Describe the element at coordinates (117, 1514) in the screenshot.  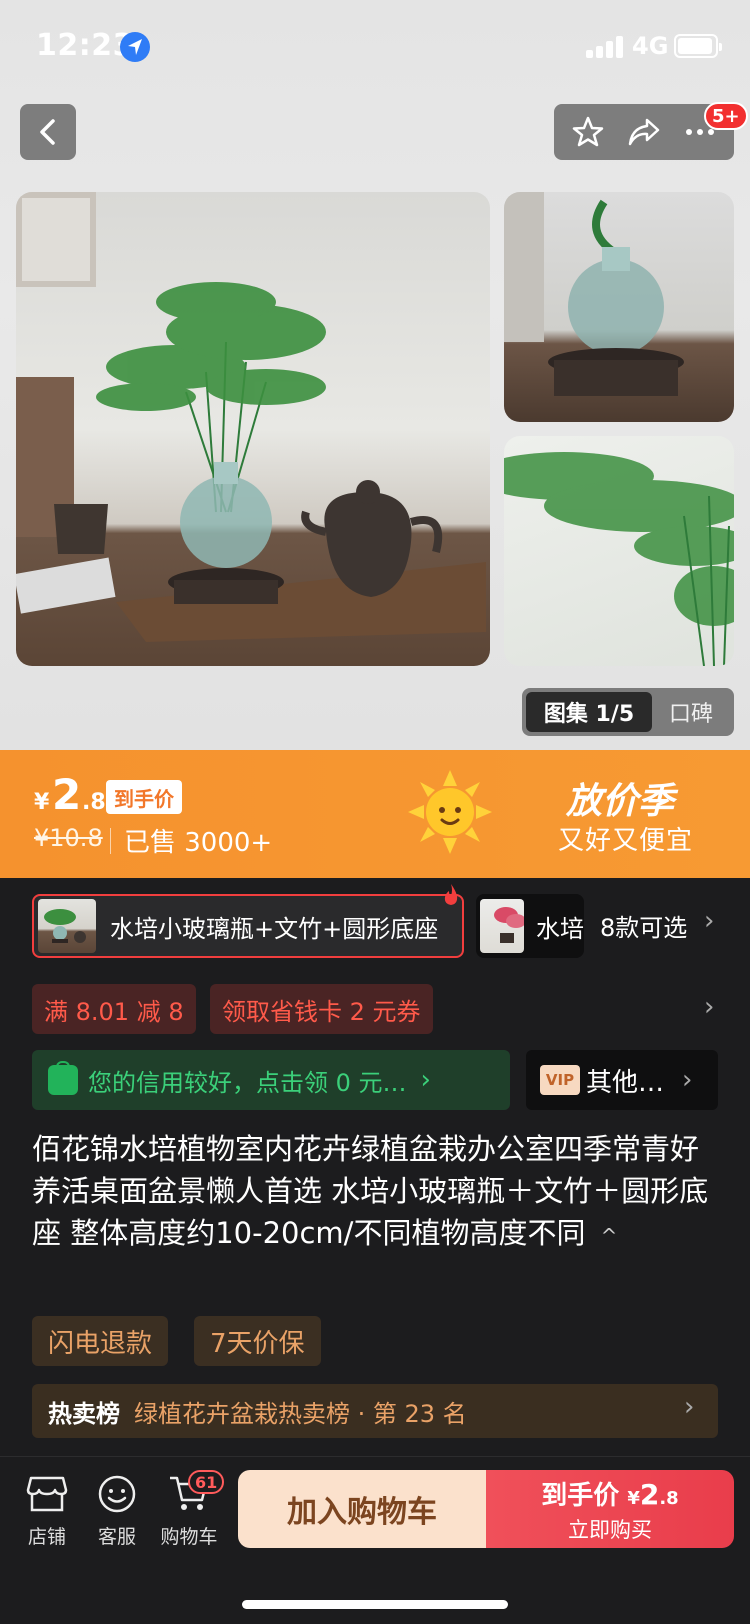
I see `nav-customer-service: 客服` at that location.